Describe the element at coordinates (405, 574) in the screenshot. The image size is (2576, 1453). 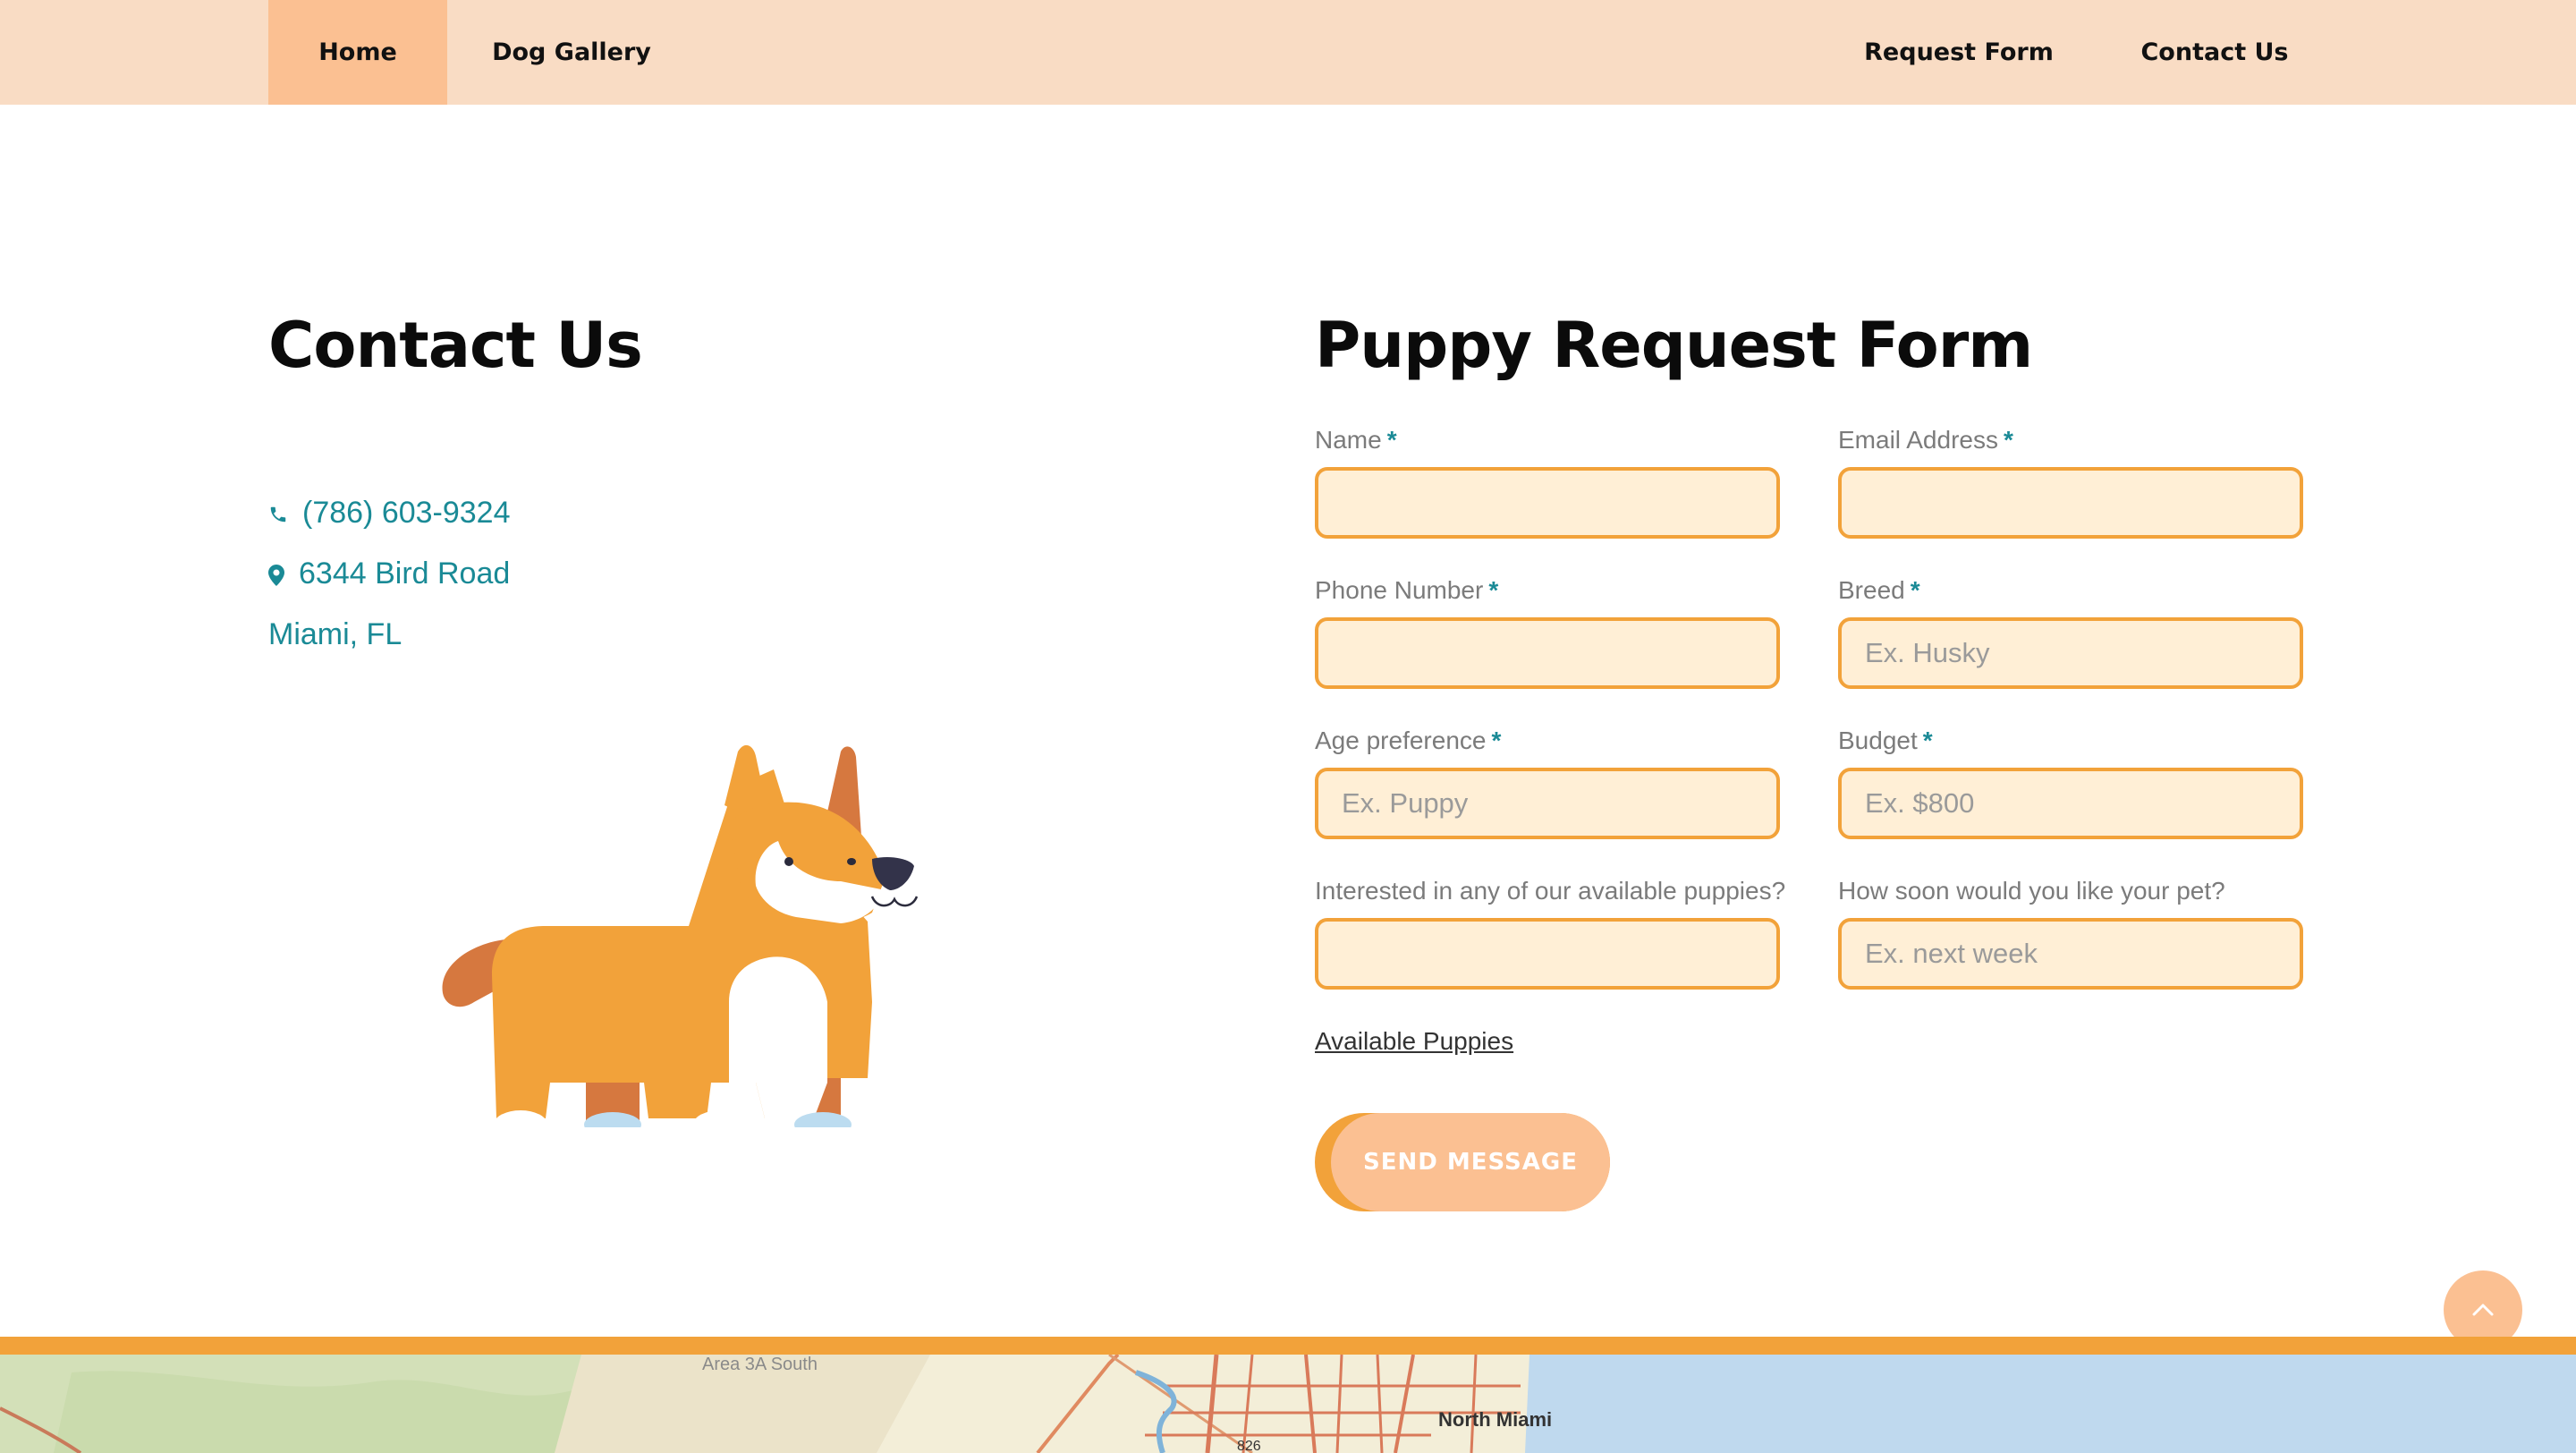
I see `contact-address-text: 6344 Bird Road` at that location.